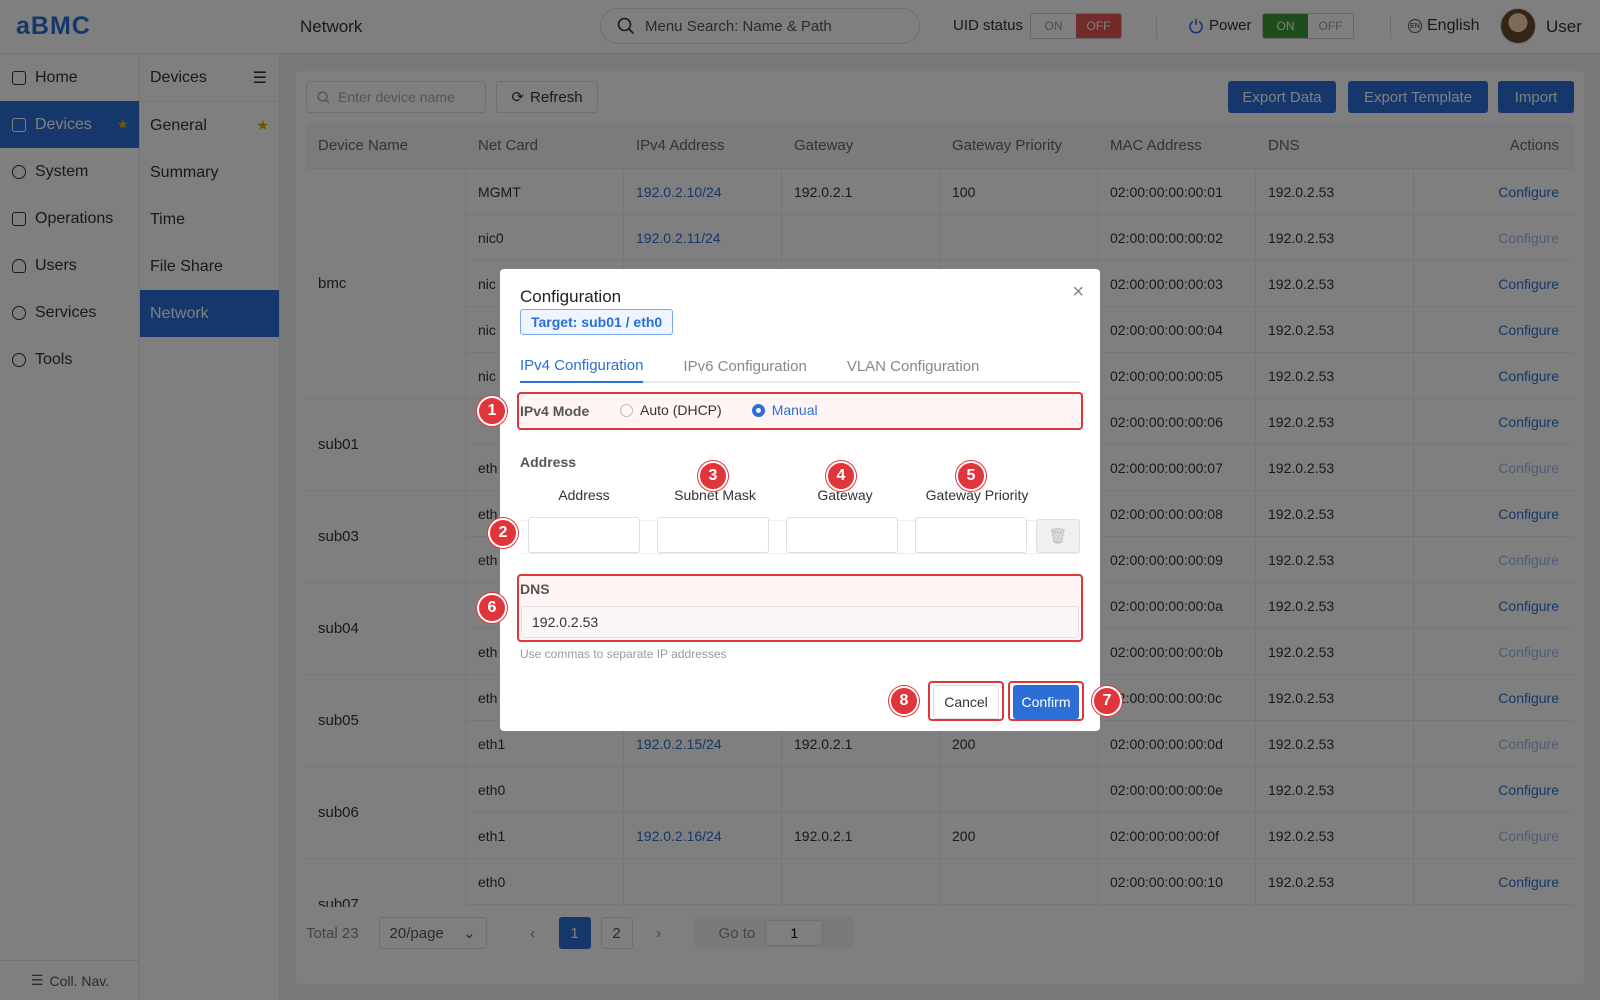 Image resolution: width=1600 pixels, height=1000 pixels. Describe the element at coordinates (582, 366) in the screenshot. I see `tab-ipv4: IPv4 Configuration` at that location.